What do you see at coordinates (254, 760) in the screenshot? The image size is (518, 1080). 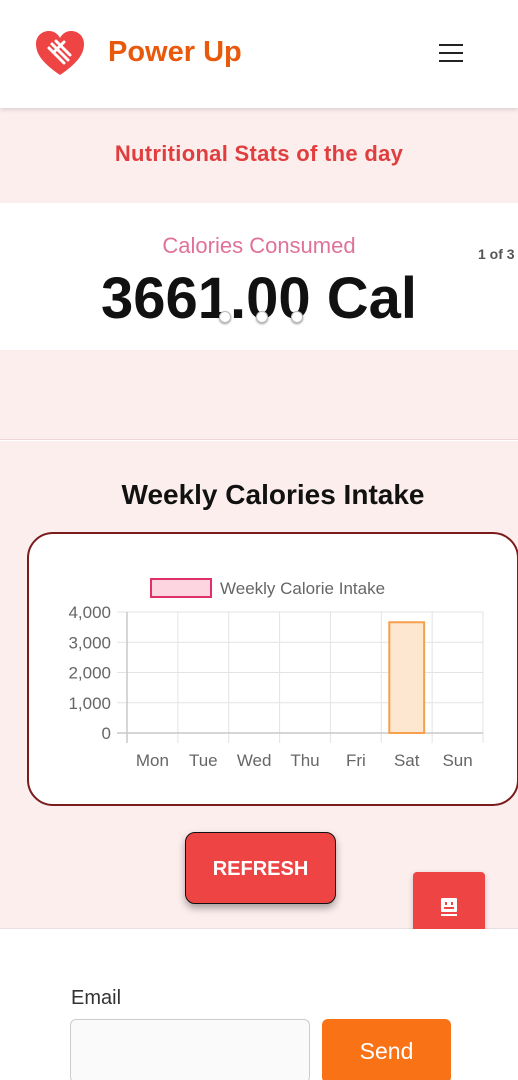 I see `x-tick-label: Wed` at bounding box center [254, 760].